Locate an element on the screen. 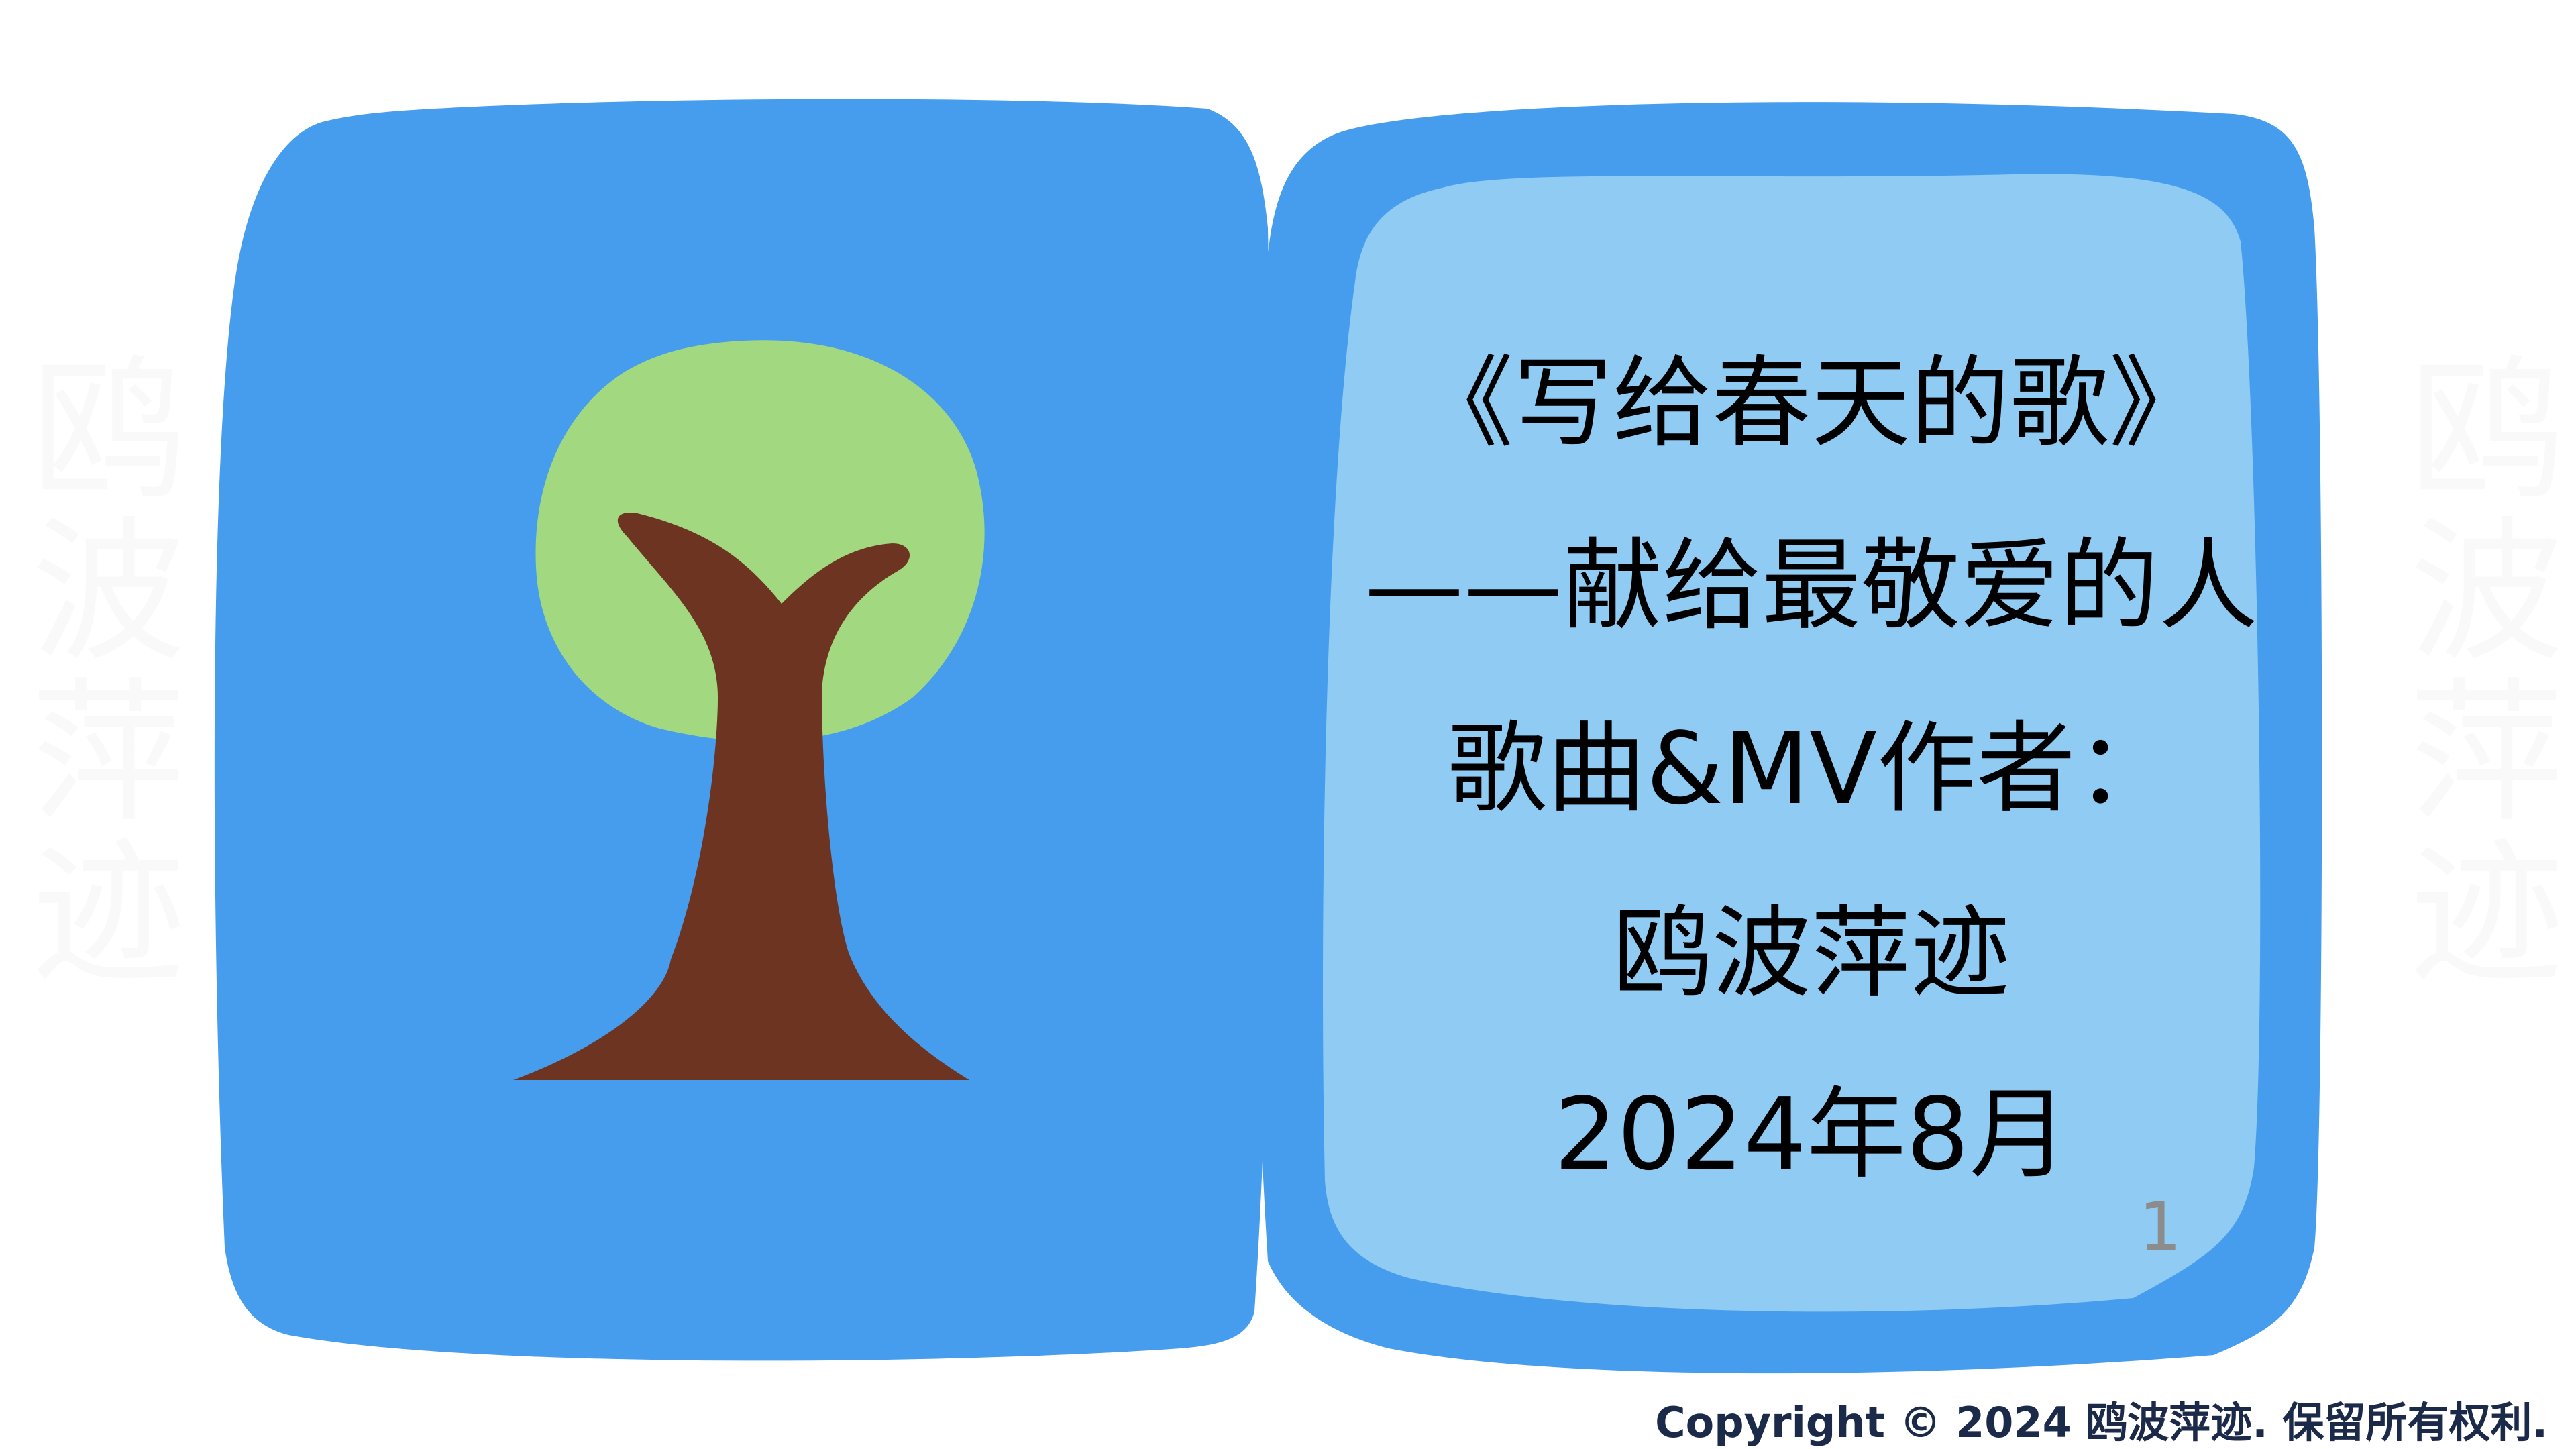 Image resolution: width=2576 pixels, height=1449 pixels. page-number: 1 is located at coordinates (2160, 1226).